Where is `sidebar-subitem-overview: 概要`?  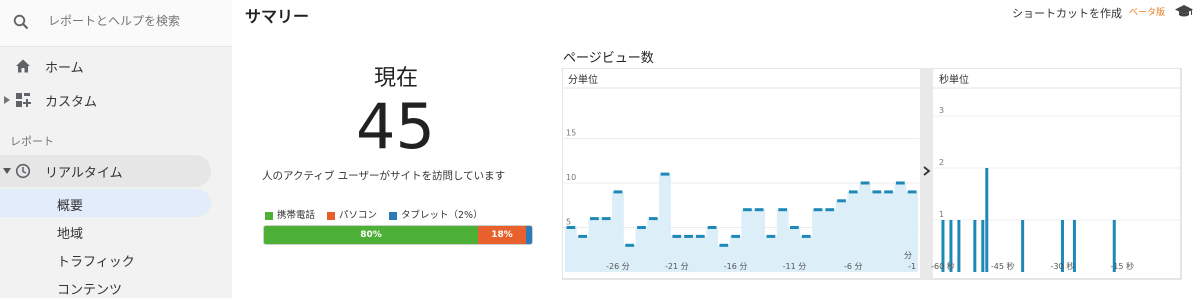
sidebar-subitem-overview: 概要 is located at coordinates (105, 203).